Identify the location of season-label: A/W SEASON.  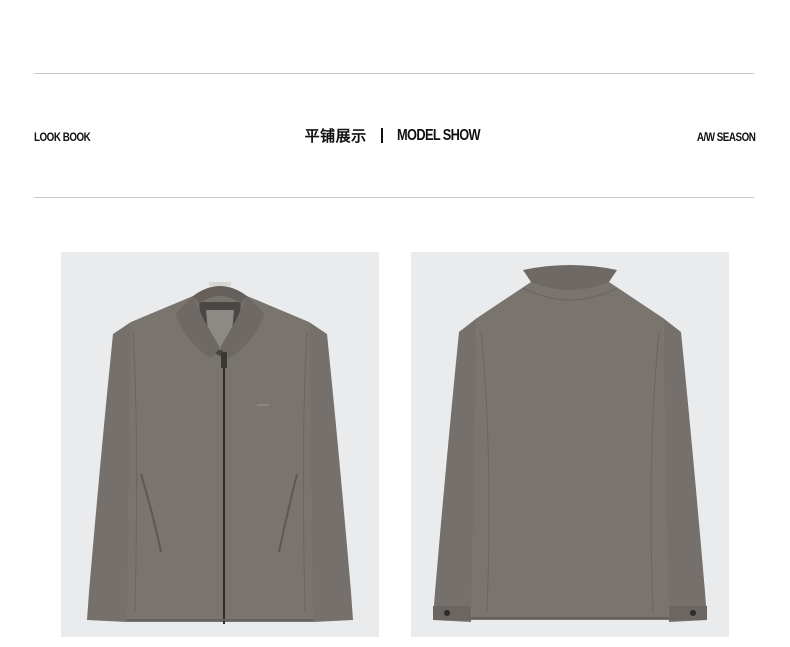
(725, 137).